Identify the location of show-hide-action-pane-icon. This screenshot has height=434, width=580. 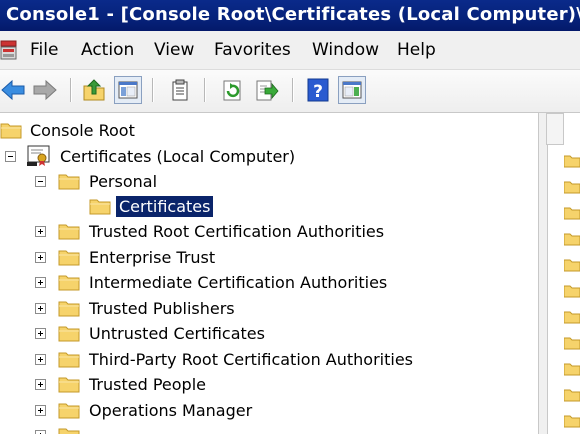
(352, 90).